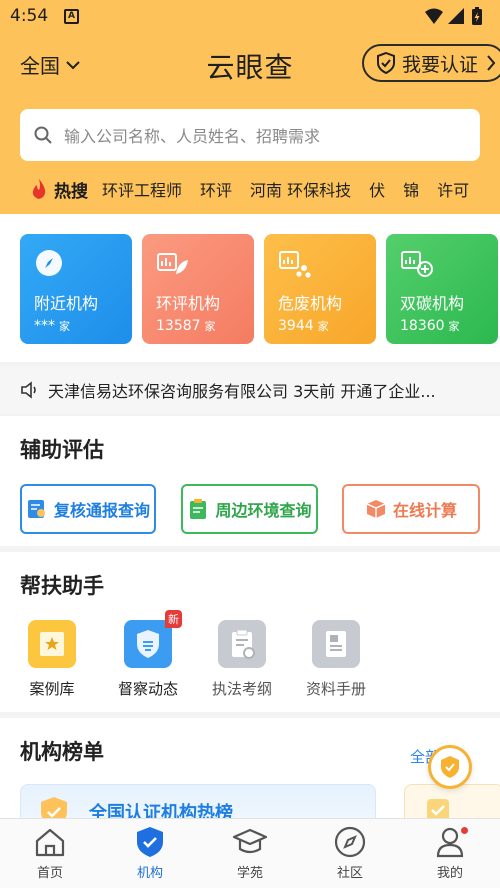  I want to click on category-count: 18360 家, so click(430, 326).